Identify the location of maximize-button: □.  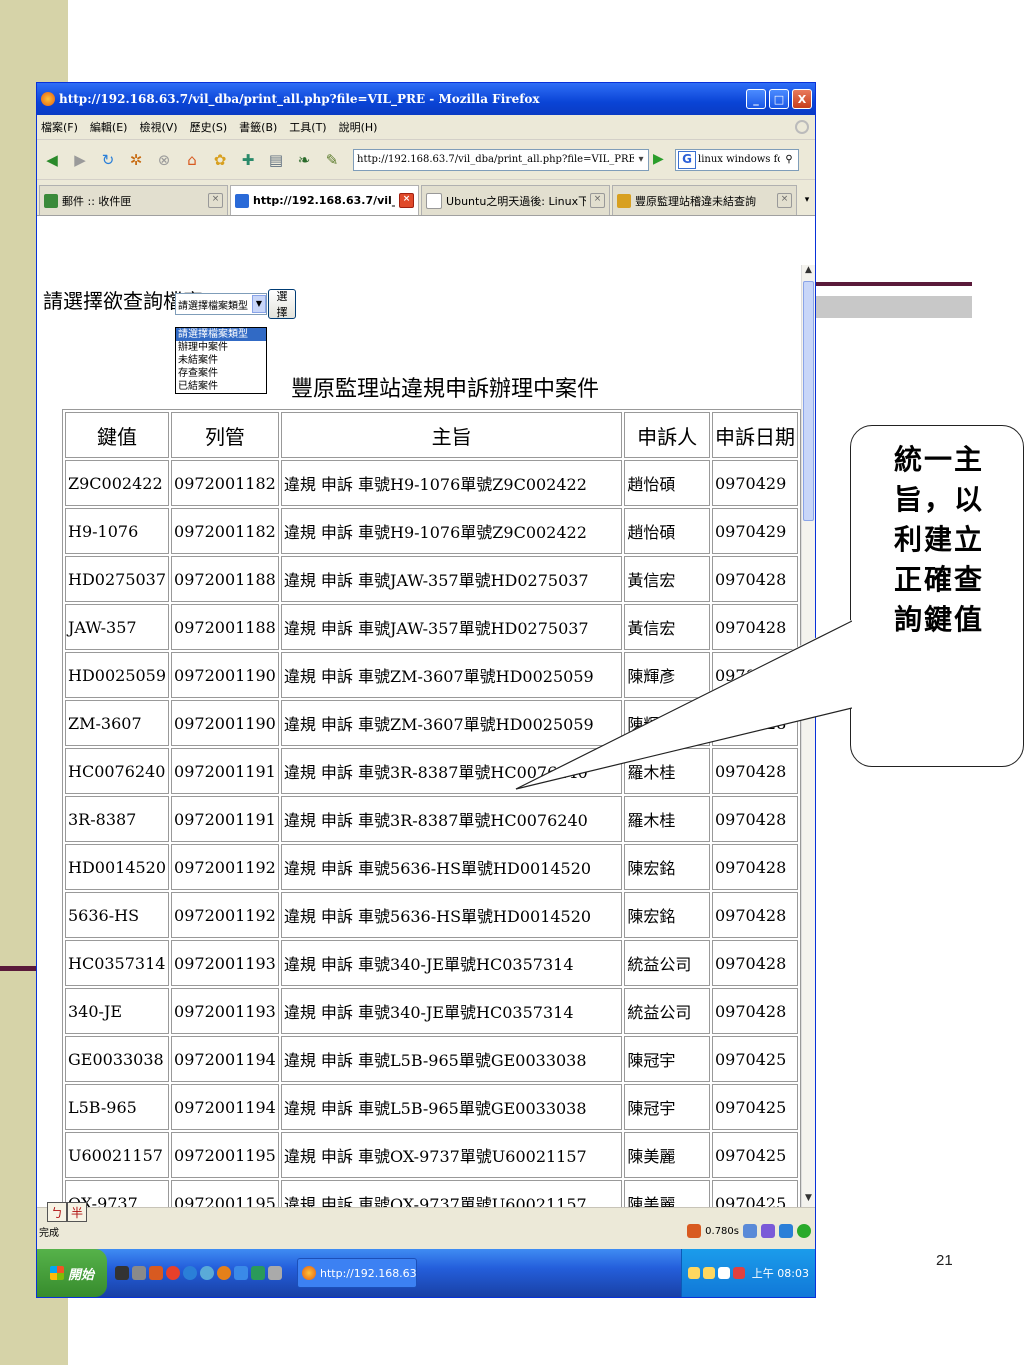
(779, 99).